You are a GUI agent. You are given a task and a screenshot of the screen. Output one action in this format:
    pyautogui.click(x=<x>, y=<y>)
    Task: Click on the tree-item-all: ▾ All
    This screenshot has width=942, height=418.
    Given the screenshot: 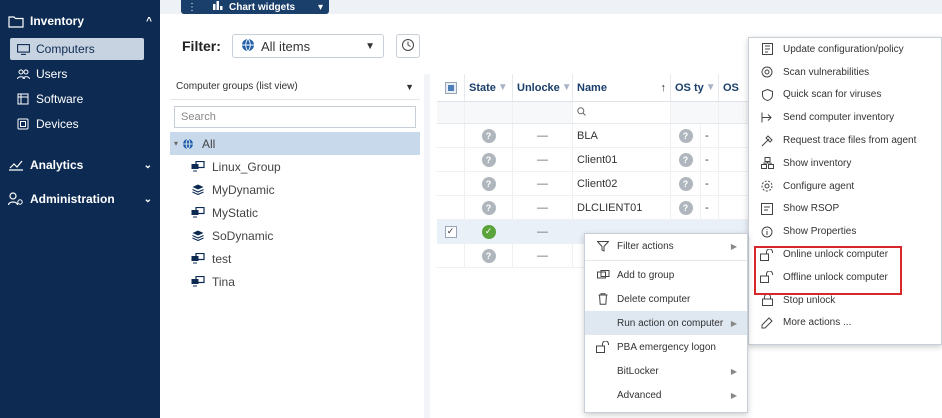 What is the action you would take?
    pyautogui.click(x=295, y=143)
    